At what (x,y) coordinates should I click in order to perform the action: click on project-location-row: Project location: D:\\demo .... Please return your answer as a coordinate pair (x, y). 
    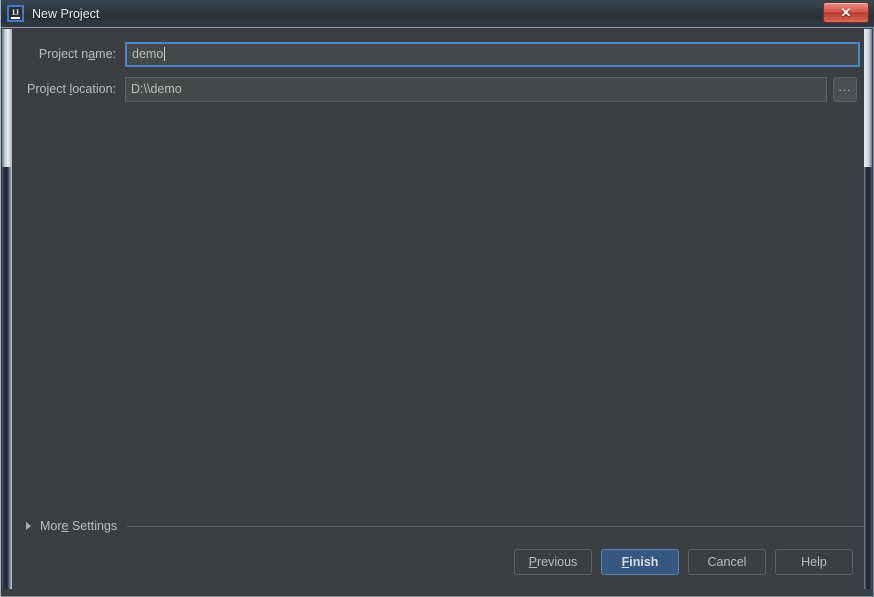
    Looking at the image, I should click on (438, 89).